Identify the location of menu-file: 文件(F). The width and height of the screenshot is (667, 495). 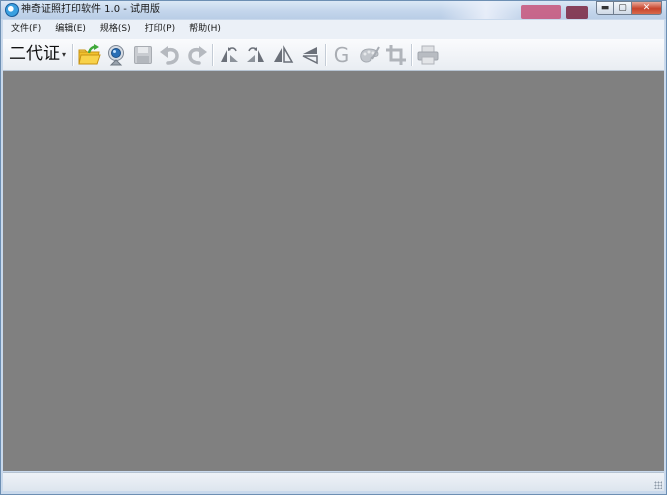
(26, 29).